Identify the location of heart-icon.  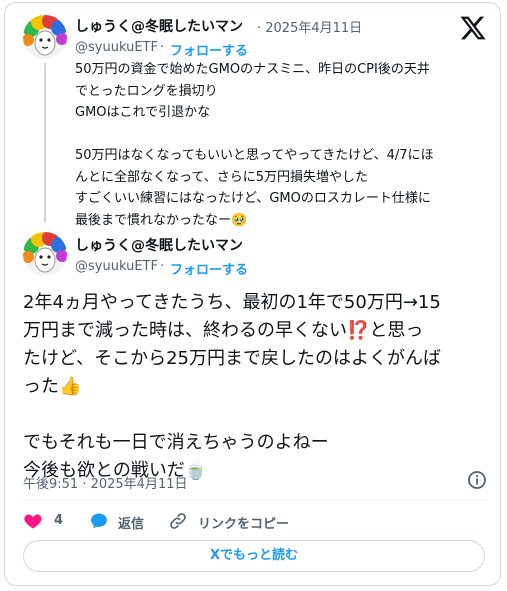
(33, 521).